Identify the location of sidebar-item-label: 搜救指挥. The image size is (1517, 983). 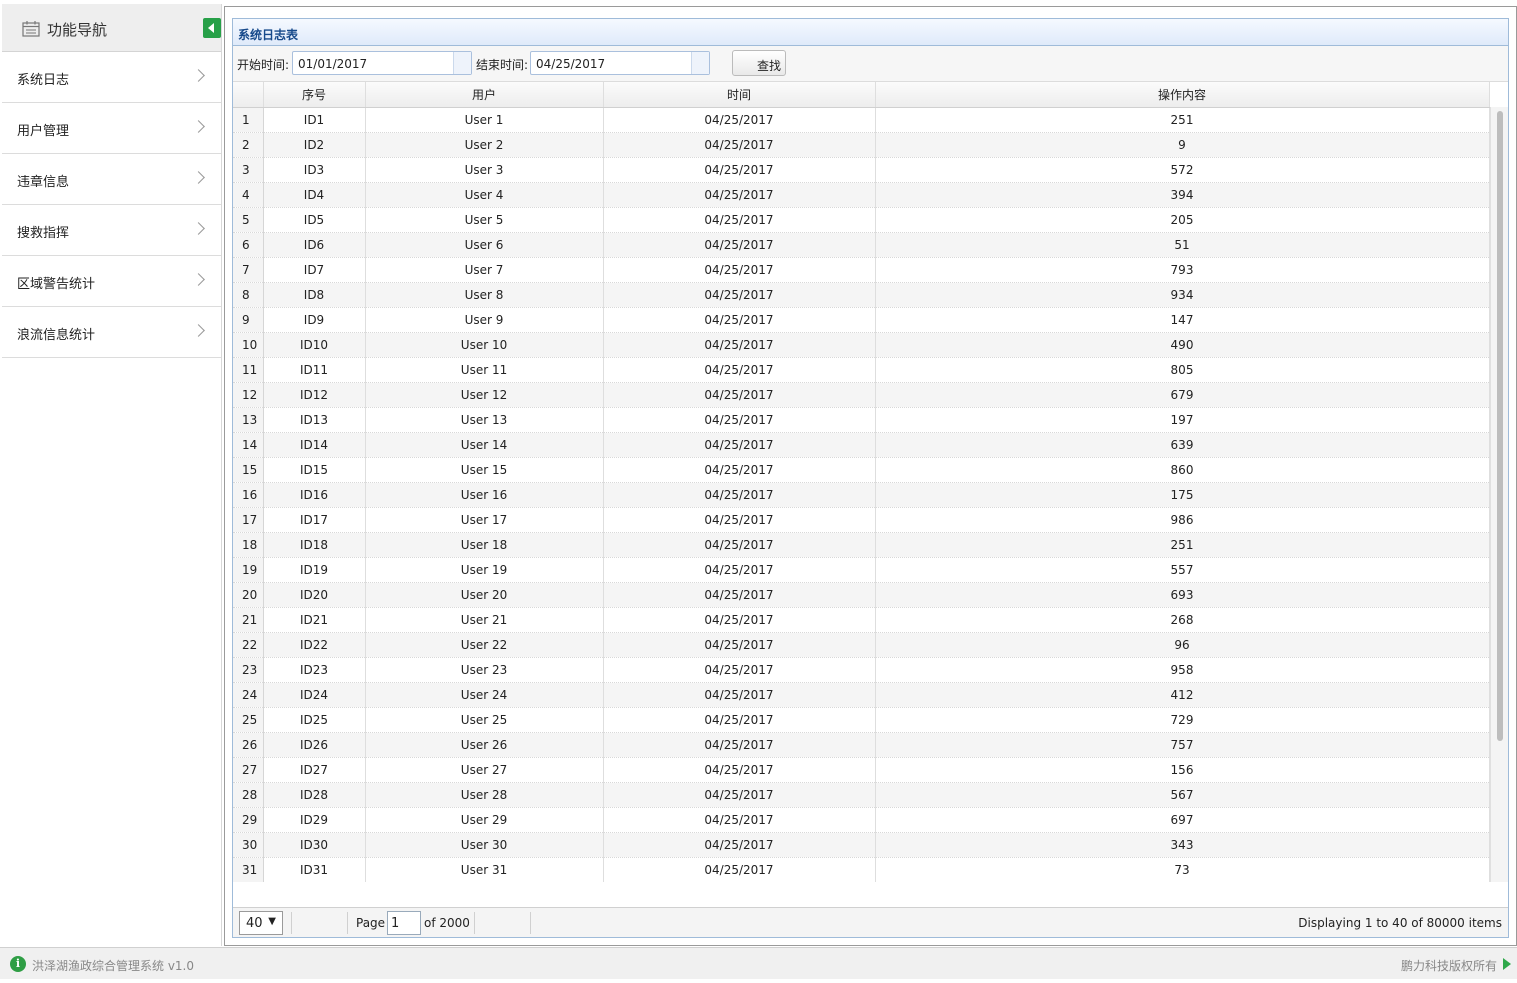
(43, 233).